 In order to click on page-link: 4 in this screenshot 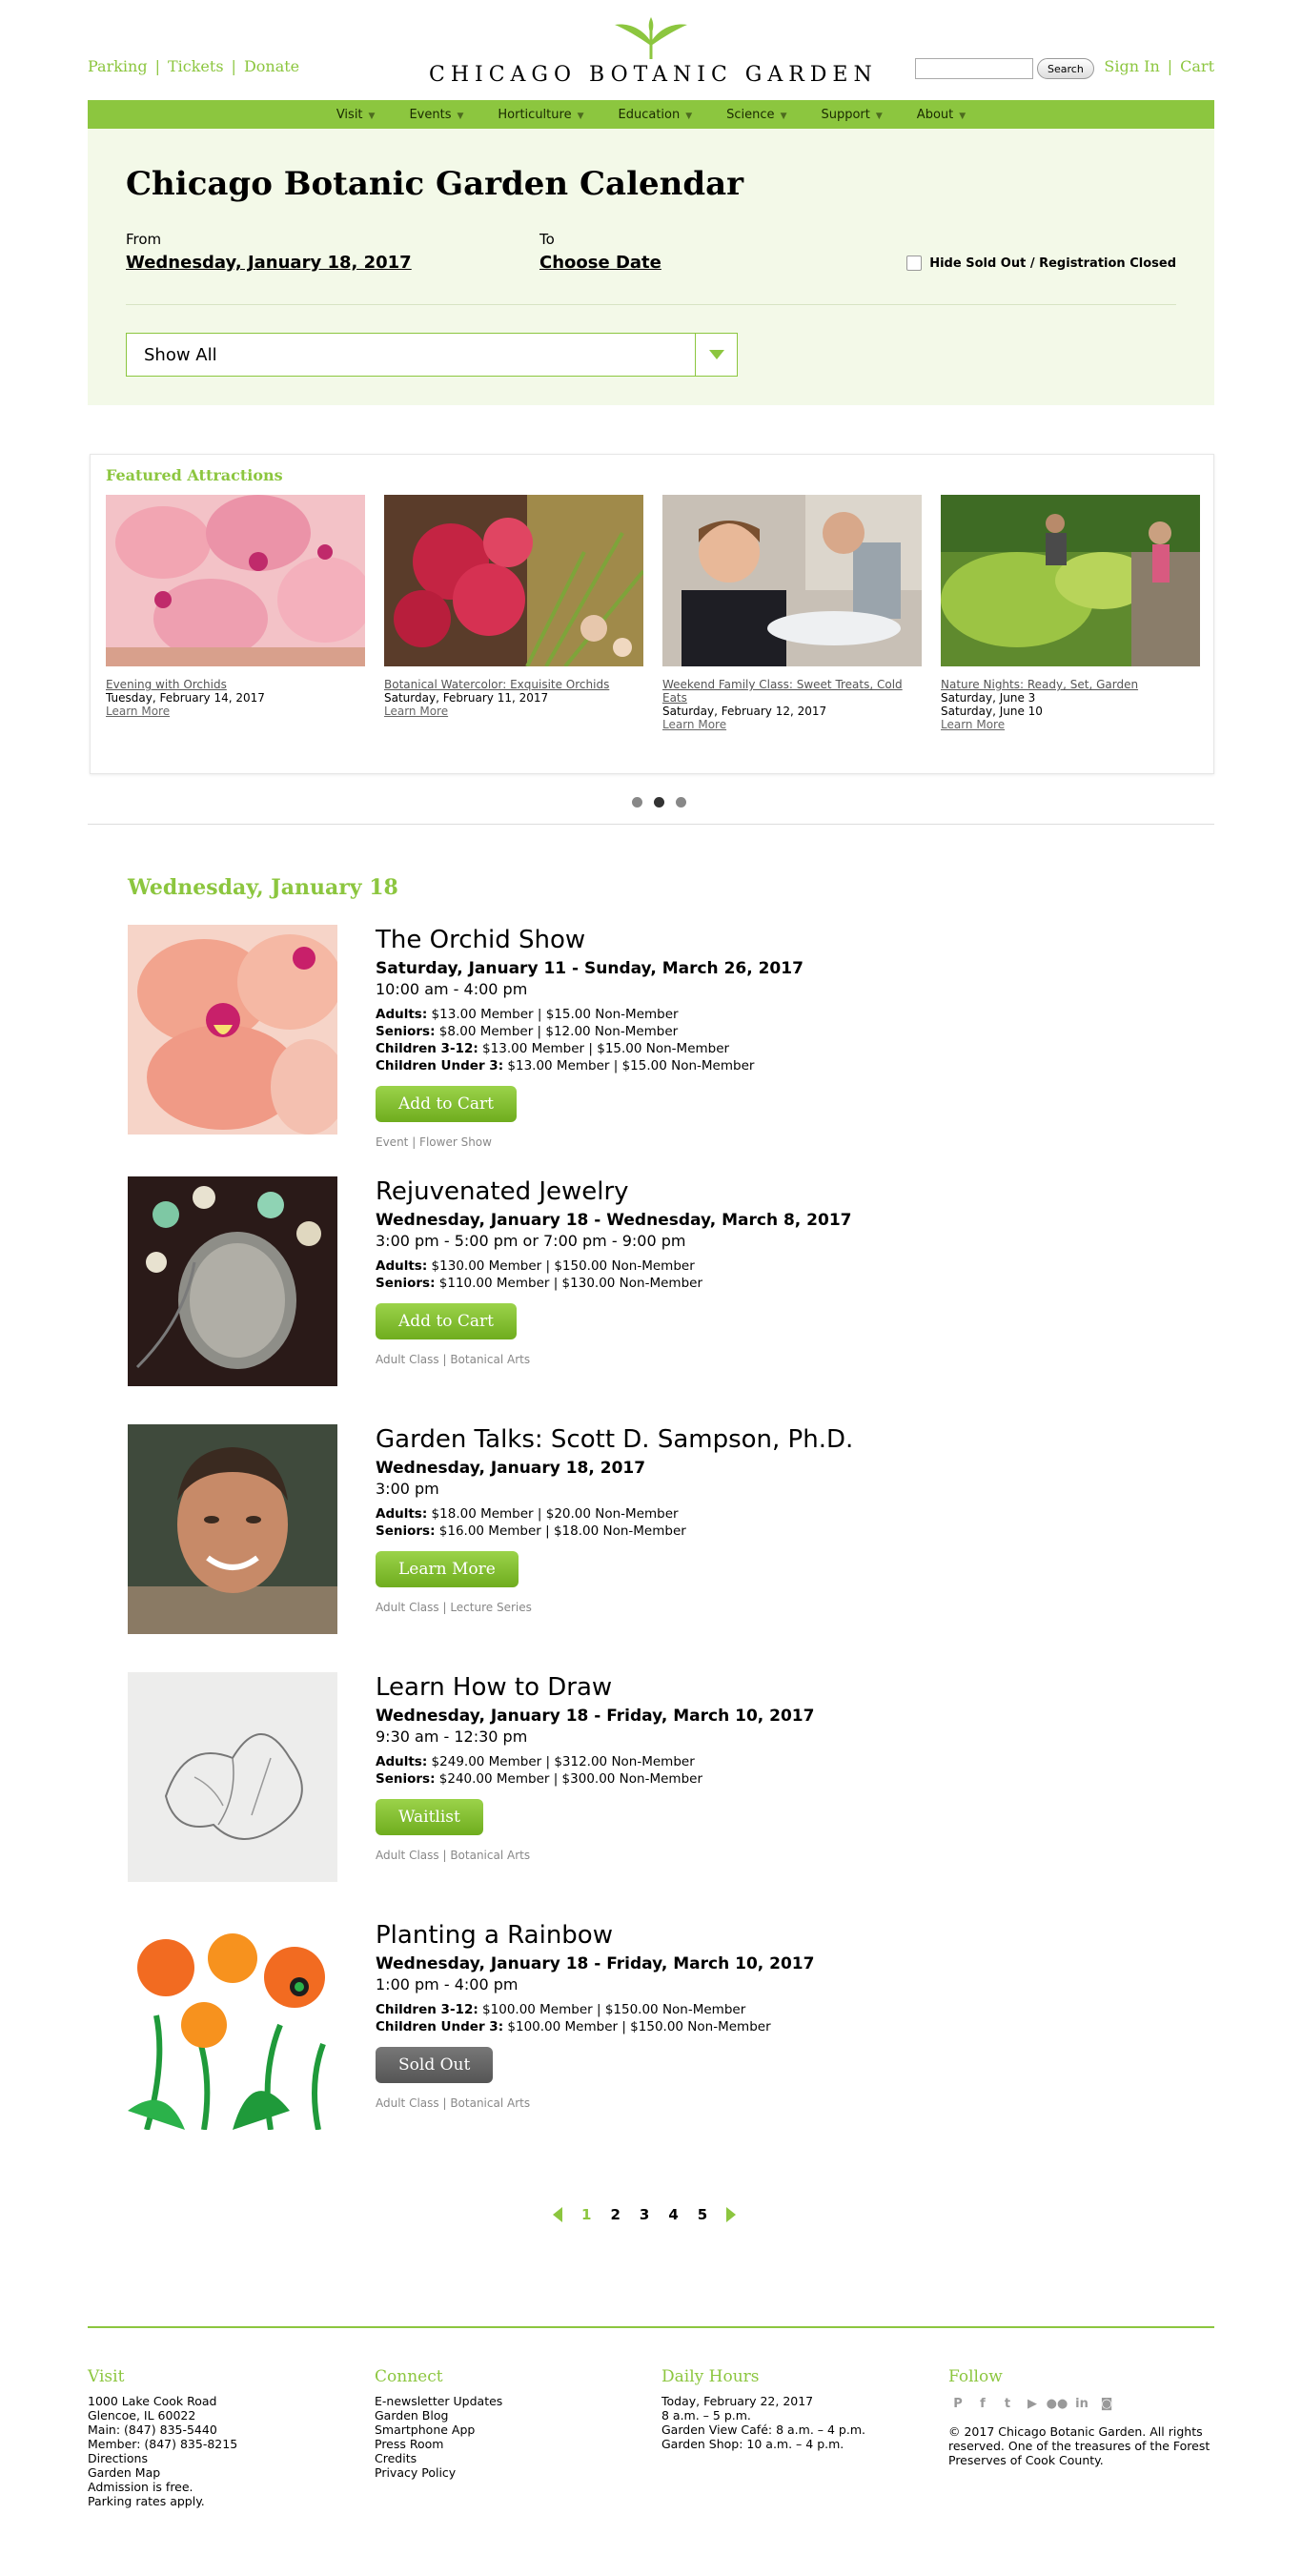, I will do `click(673, 2214)`.